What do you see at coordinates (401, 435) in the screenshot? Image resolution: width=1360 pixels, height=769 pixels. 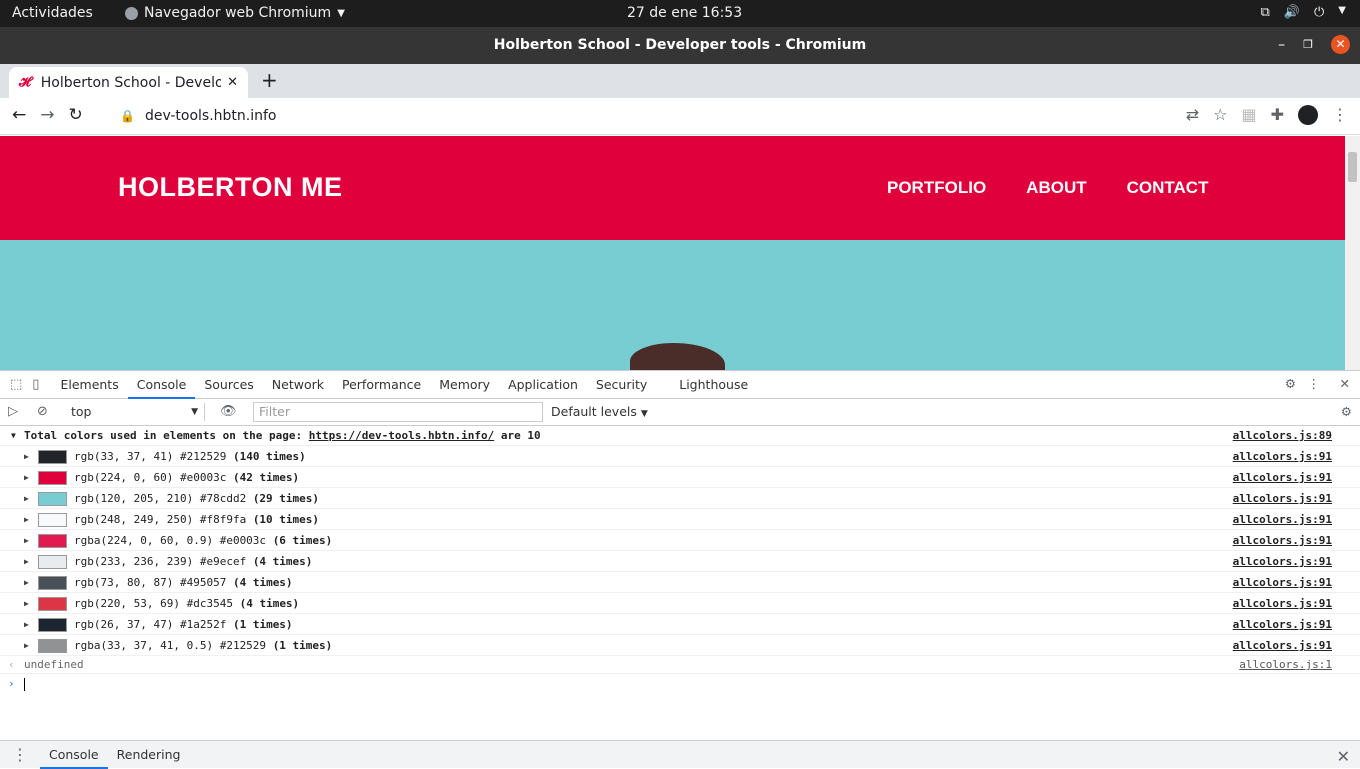 I see `summary-url: https://dev-tools.hbtn.info/` at bounding box center [401, 435].